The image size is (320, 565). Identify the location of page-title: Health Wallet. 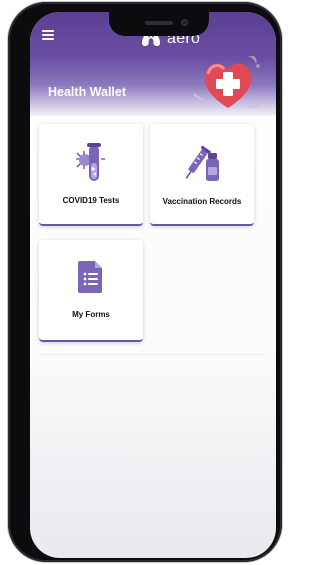
(87, 92).